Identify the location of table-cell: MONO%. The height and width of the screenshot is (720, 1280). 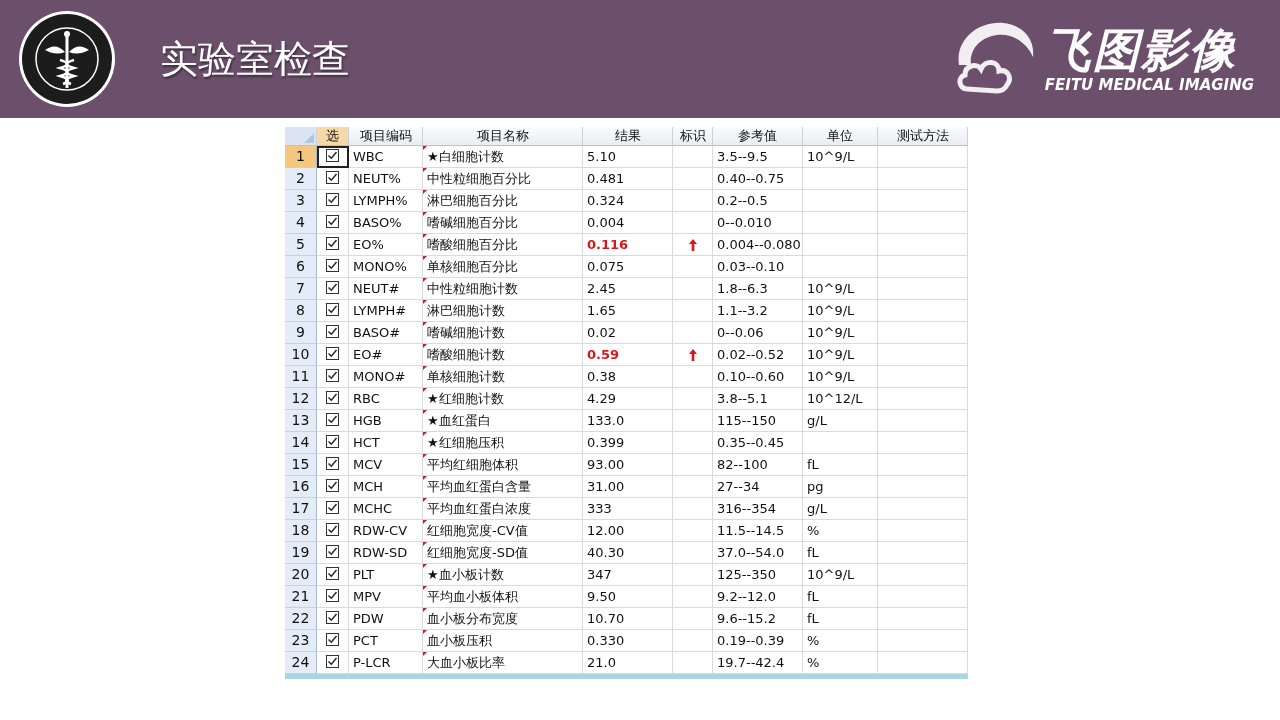
(386, 267).